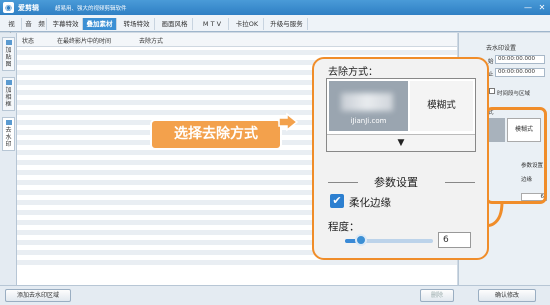 The image size is (550, 305). I want to click on bottom-toolbar: 添加去水印区域 删除 确认修改, so click(275, 295).